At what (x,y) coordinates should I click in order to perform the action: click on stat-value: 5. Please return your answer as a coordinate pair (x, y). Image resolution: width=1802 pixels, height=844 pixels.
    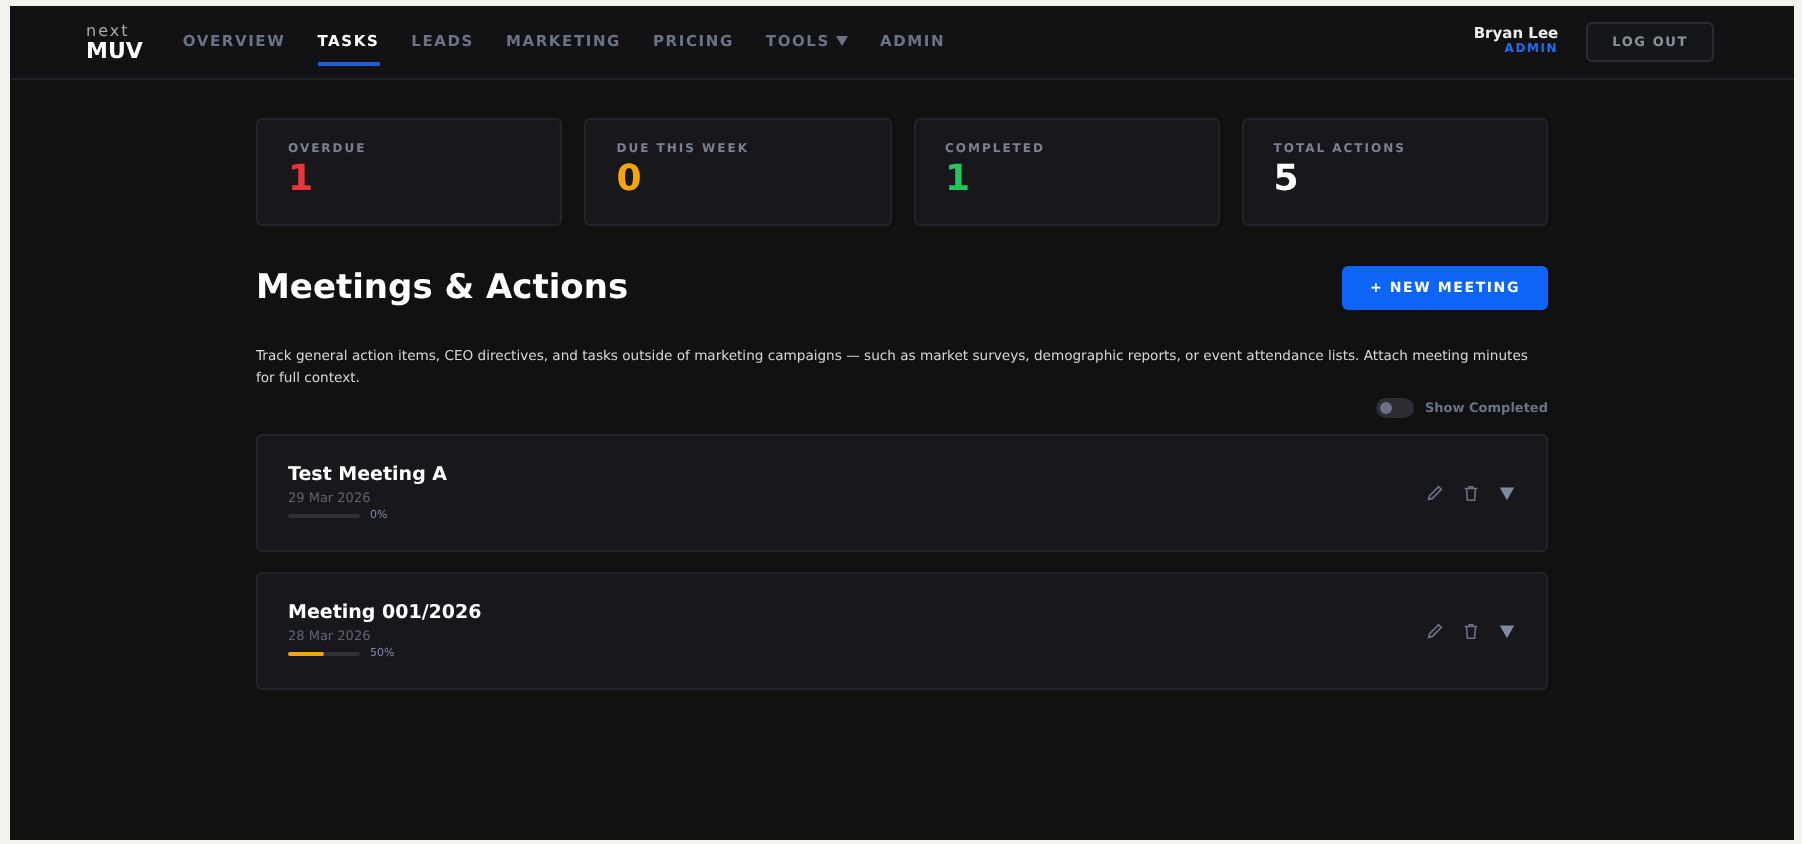
    Looking at the image, I should click on (1286, 180).